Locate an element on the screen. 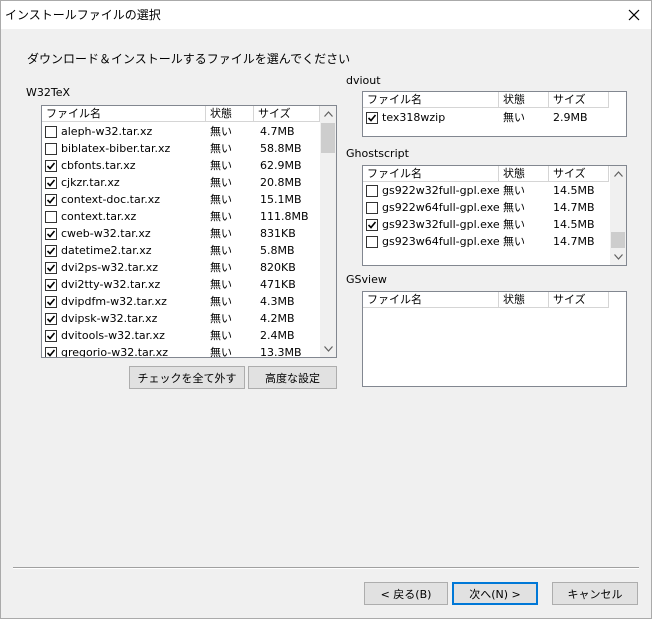 This screenshot has width=652, height=619. w32tex-scrollbar is located at coordinates (328, 231).